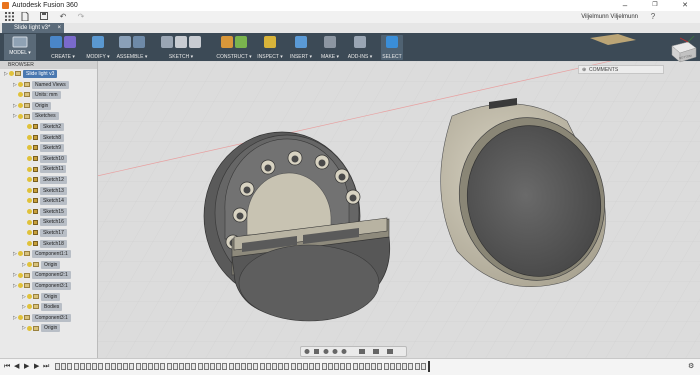 This screenshot has height=375, width=700. What do you see at coordinates (36, 116) in the screenshot?
I see `browser-node: ▷ Sketches` at bounding box center [36, 116].